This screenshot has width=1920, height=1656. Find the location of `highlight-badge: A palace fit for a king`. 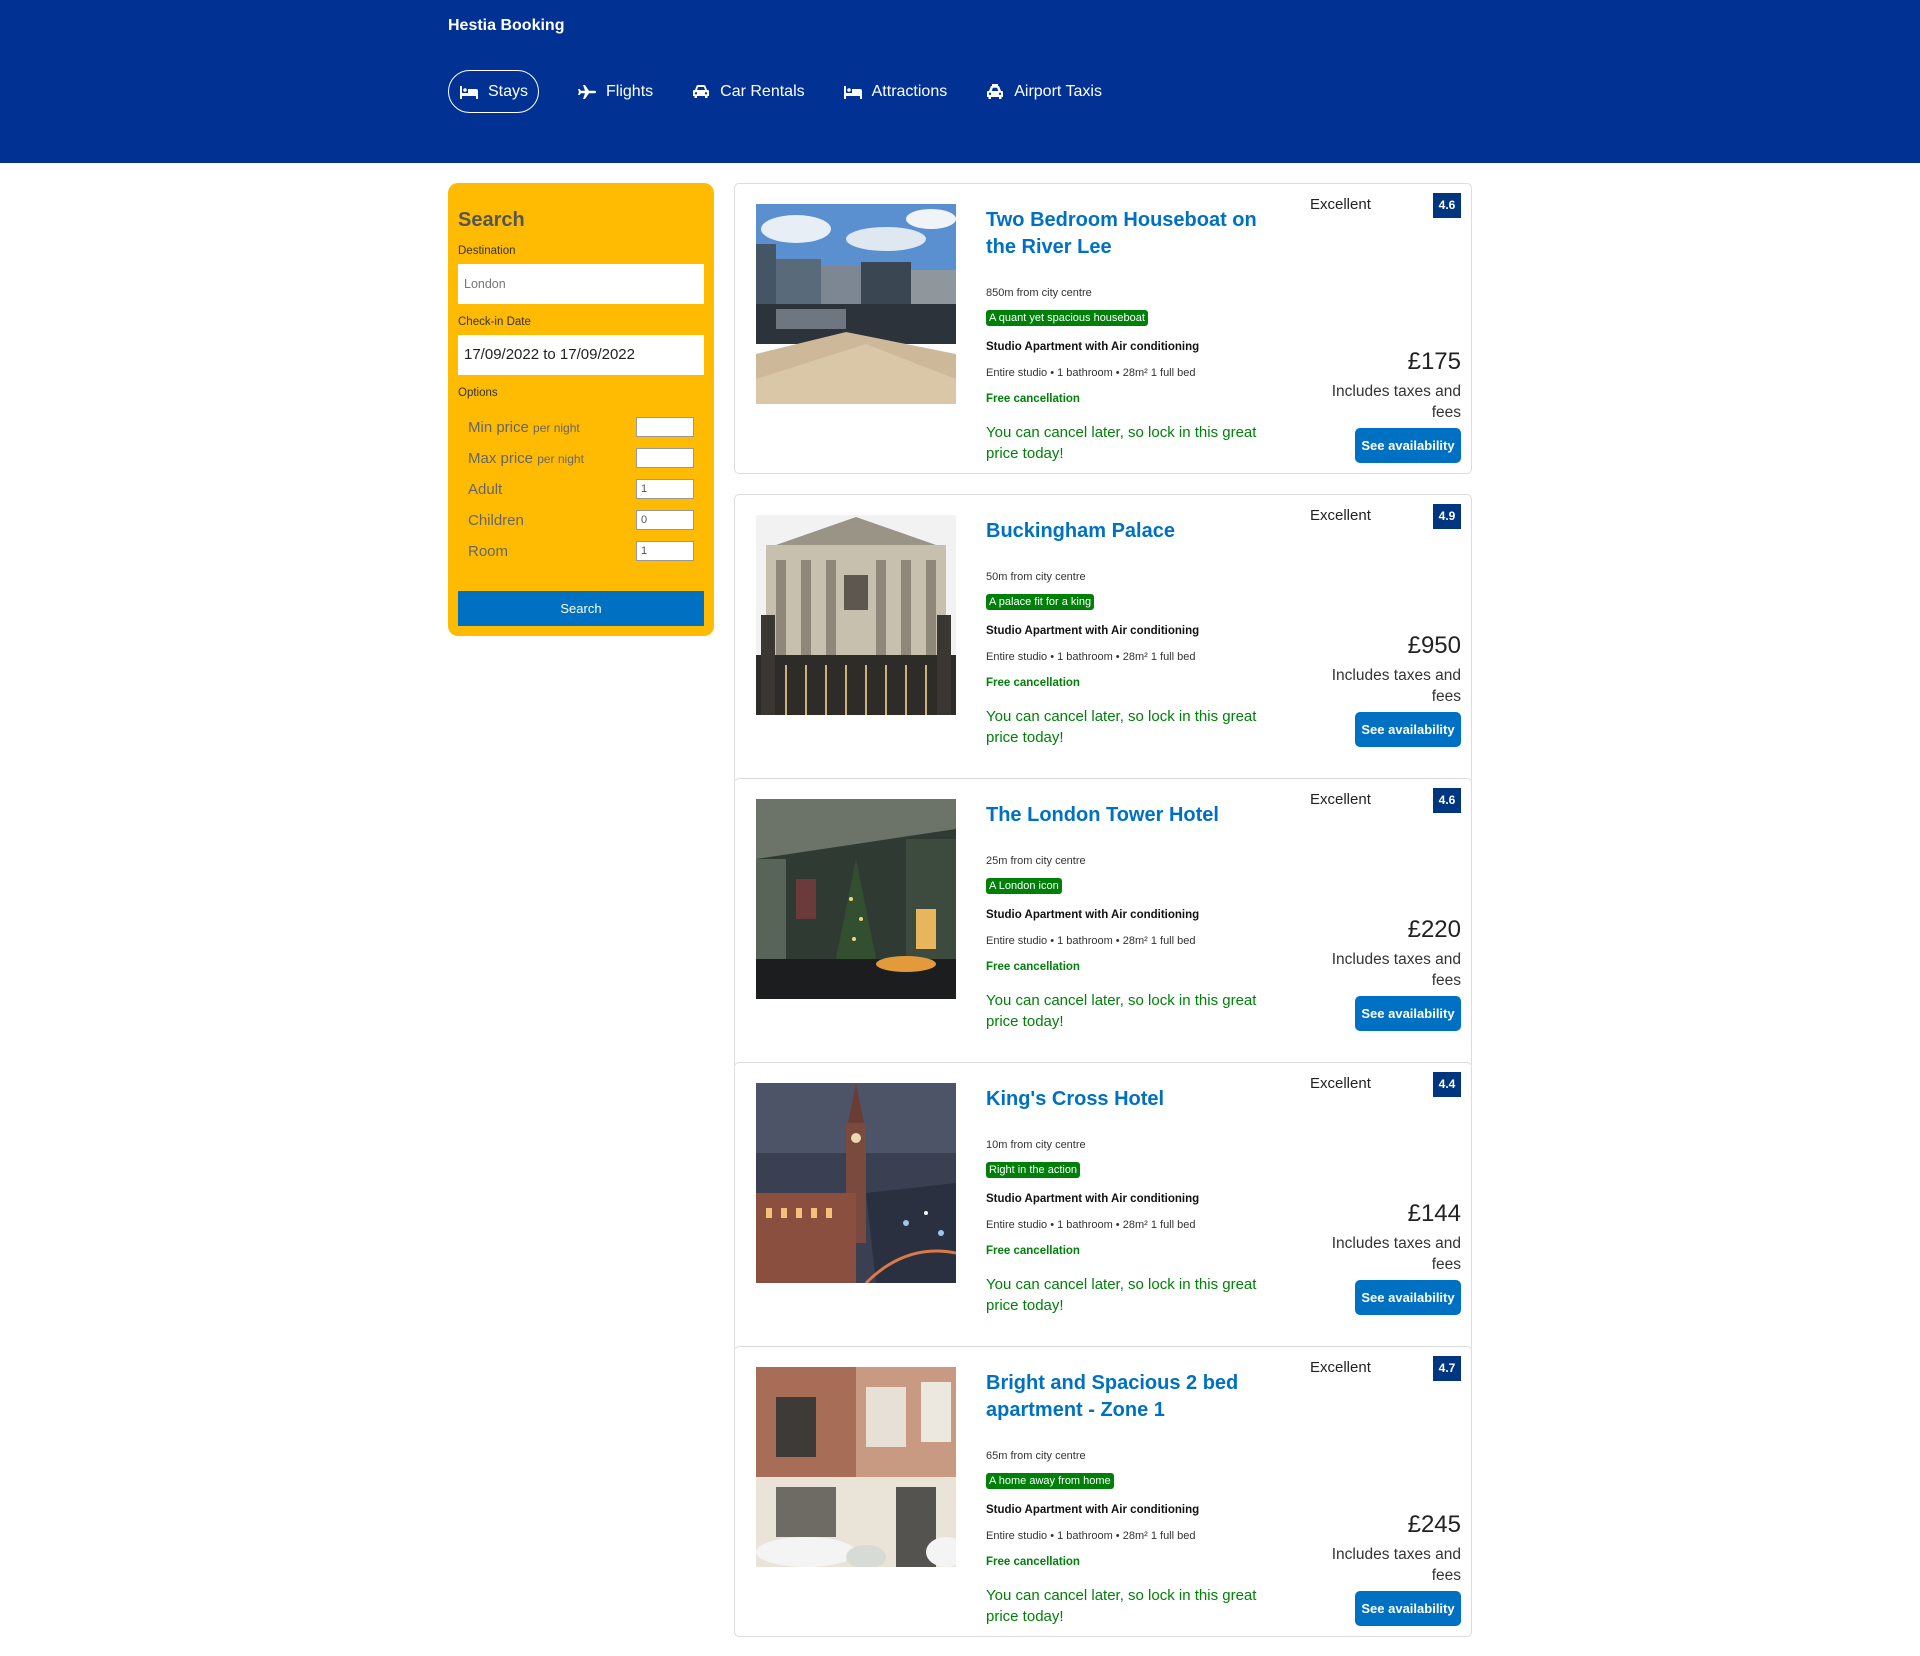

highlight-badge: A palace fit for a king is located at coordinates (1040, 602).